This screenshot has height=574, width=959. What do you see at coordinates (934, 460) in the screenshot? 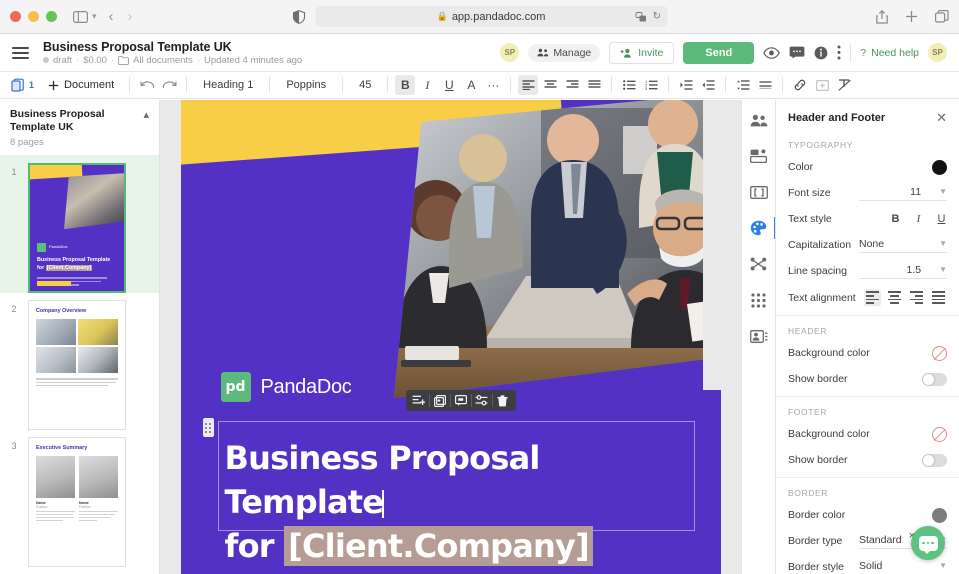
I see `footer-show-border-toggle` at bounding box center [934, 460].